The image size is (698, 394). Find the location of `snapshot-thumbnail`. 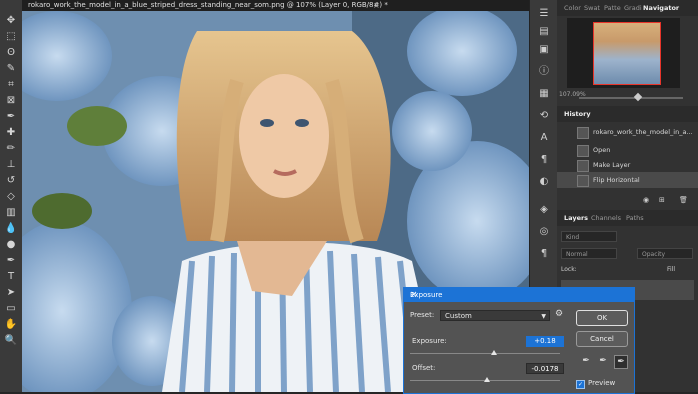

snapshot-thumbnail is located at coordinates (583, 133).